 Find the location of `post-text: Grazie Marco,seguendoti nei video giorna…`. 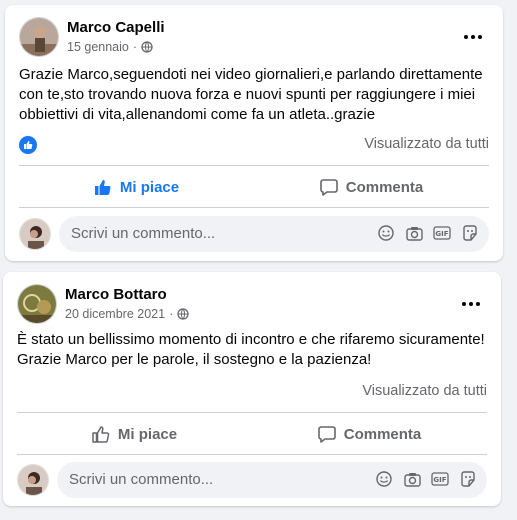

post-text: Grazie Marco,seguendoti nei video giorna… is located at coordinates (251, 94).